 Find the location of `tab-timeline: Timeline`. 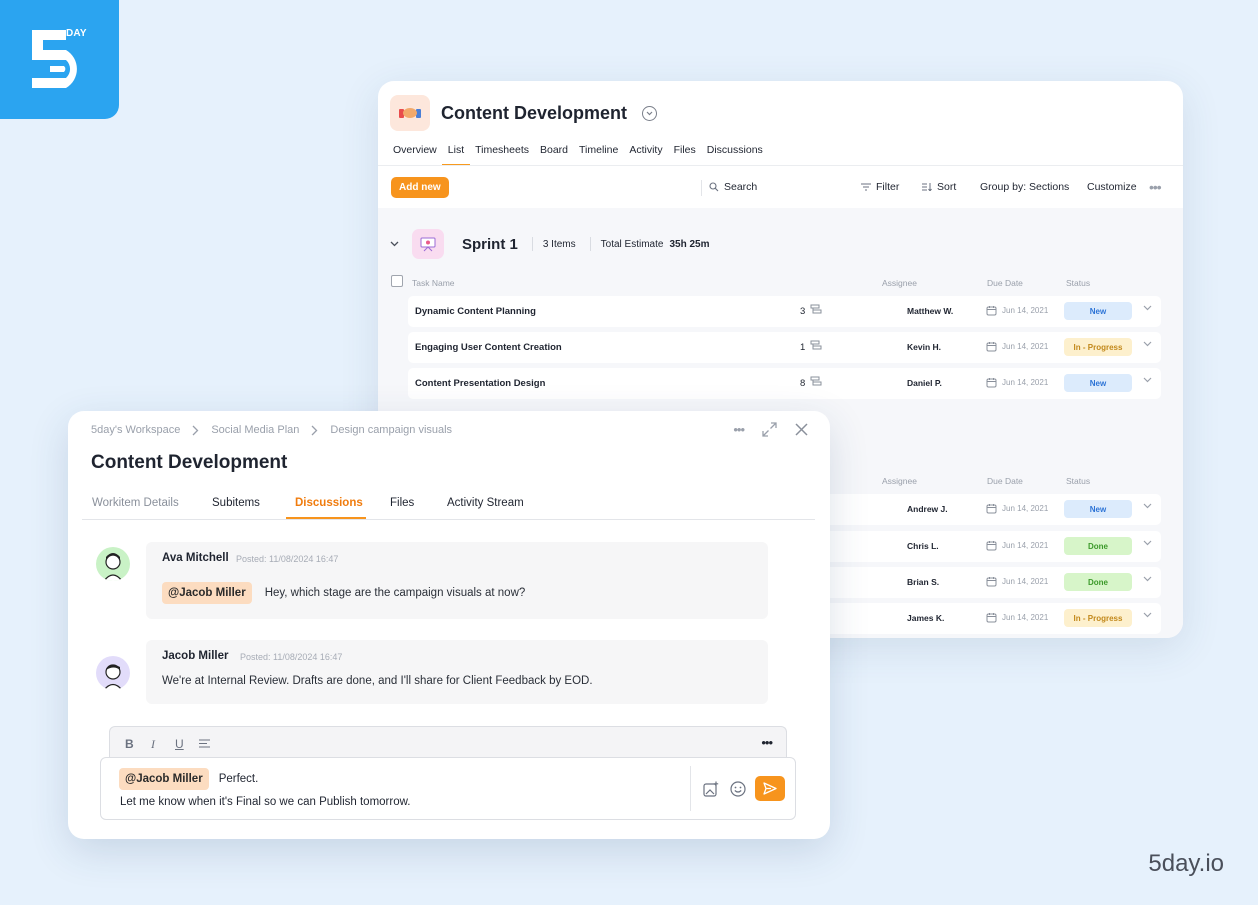

tab-timeline: Timeline is located at coordinates (598, 155).